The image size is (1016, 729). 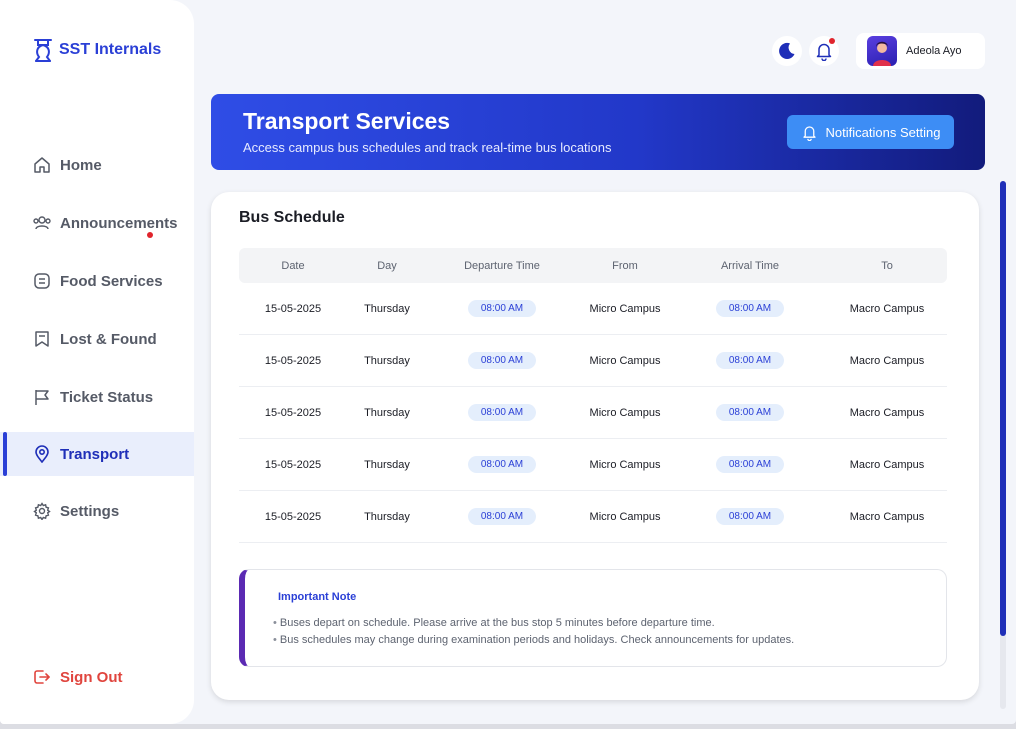 I want to click on gear-icon, so click(x=42, y=511).